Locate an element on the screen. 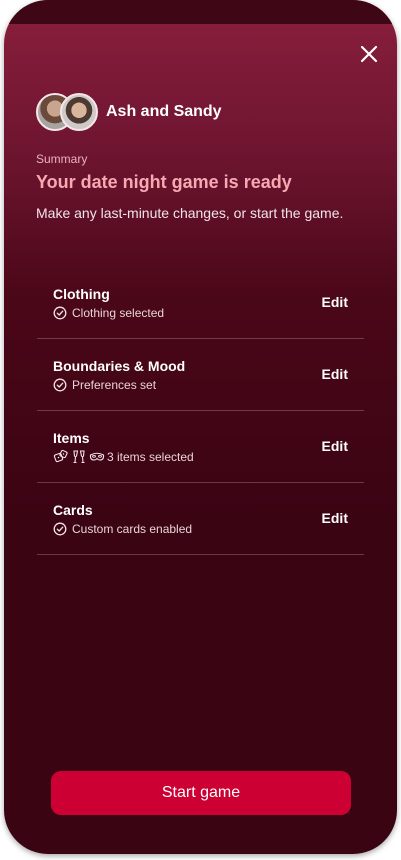 The height and width of the screenshot is (860, 401). dice-icon is located at coordinates (60, 456).